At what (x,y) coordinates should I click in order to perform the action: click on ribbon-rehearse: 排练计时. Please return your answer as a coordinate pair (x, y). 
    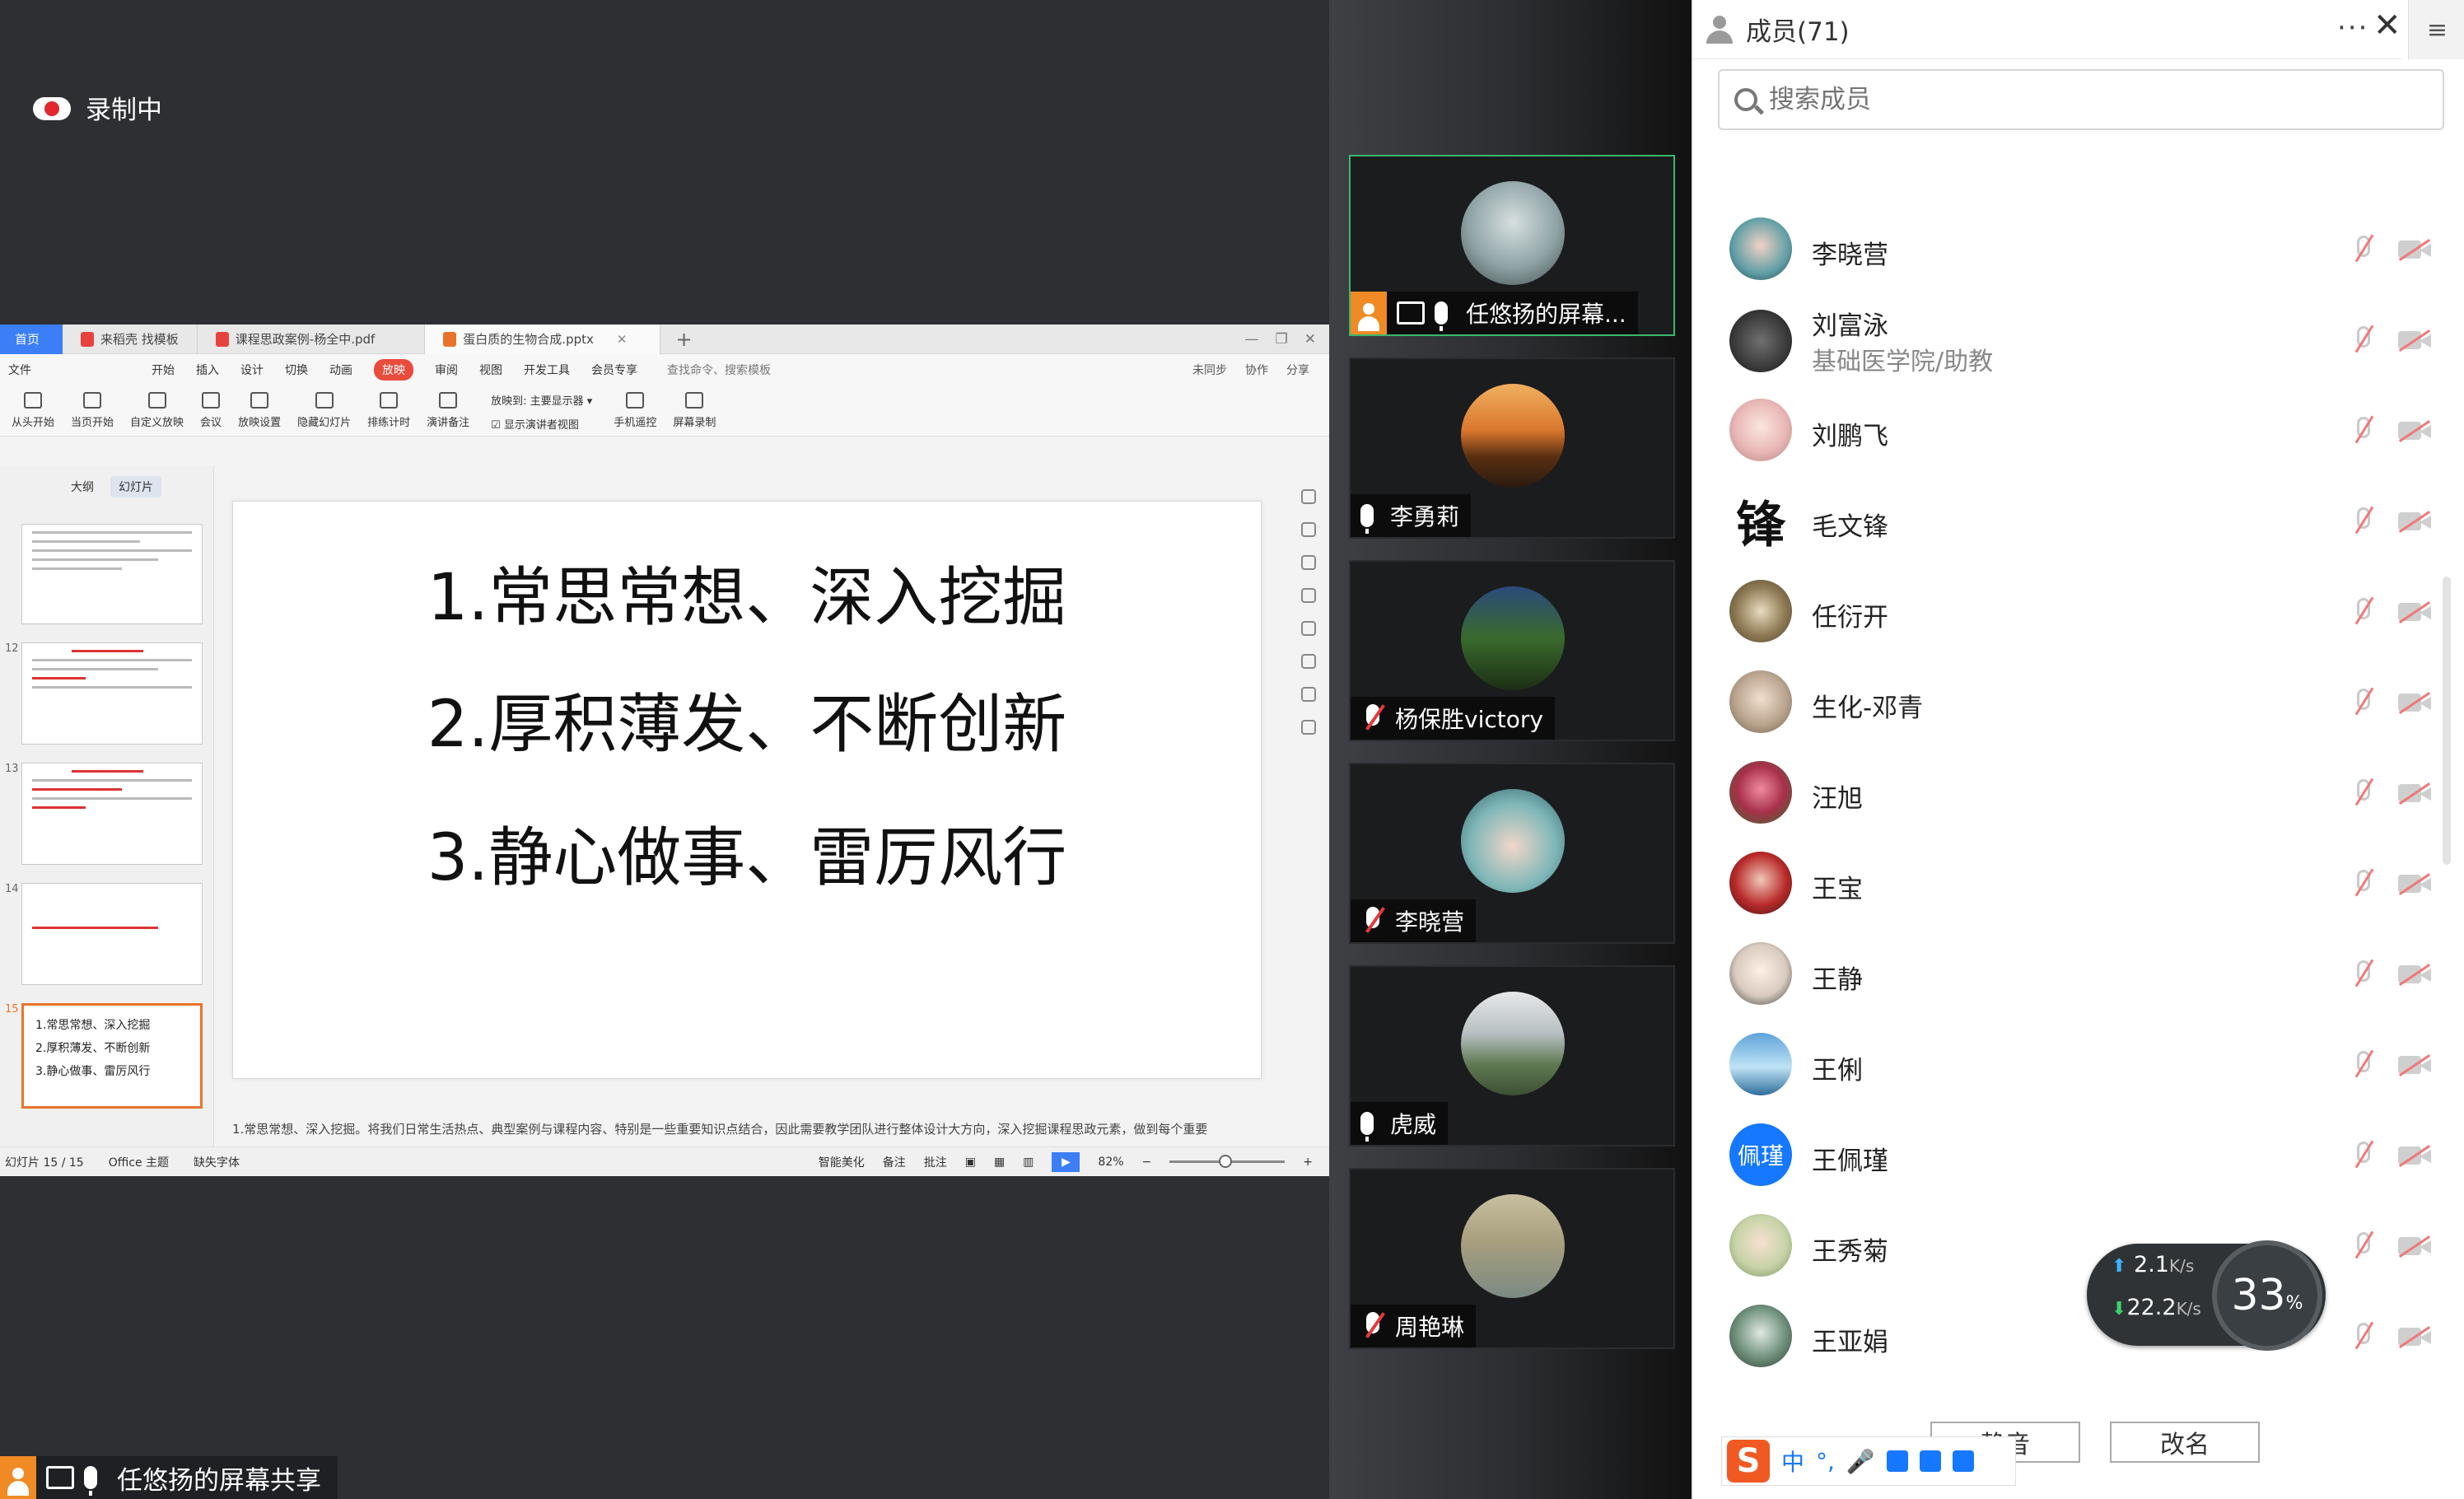
    Looking at the image, I should click on (388, 407).